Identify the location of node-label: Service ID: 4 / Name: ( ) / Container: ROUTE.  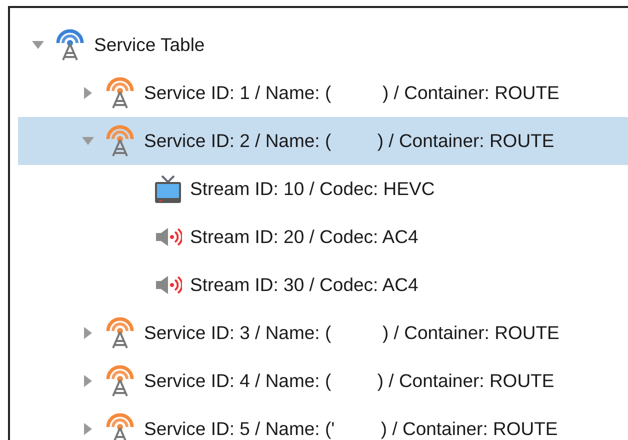
(349, 381).